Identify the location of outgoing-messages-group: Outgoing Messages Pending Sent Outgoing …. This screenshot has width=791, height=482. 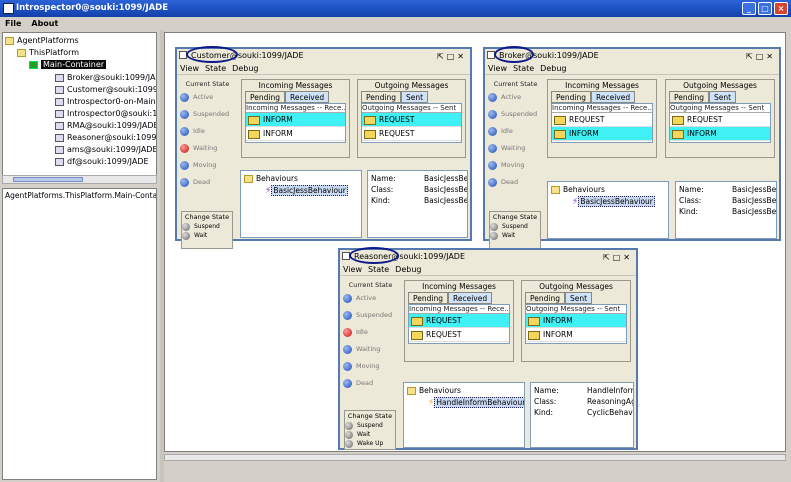
(576, 321).